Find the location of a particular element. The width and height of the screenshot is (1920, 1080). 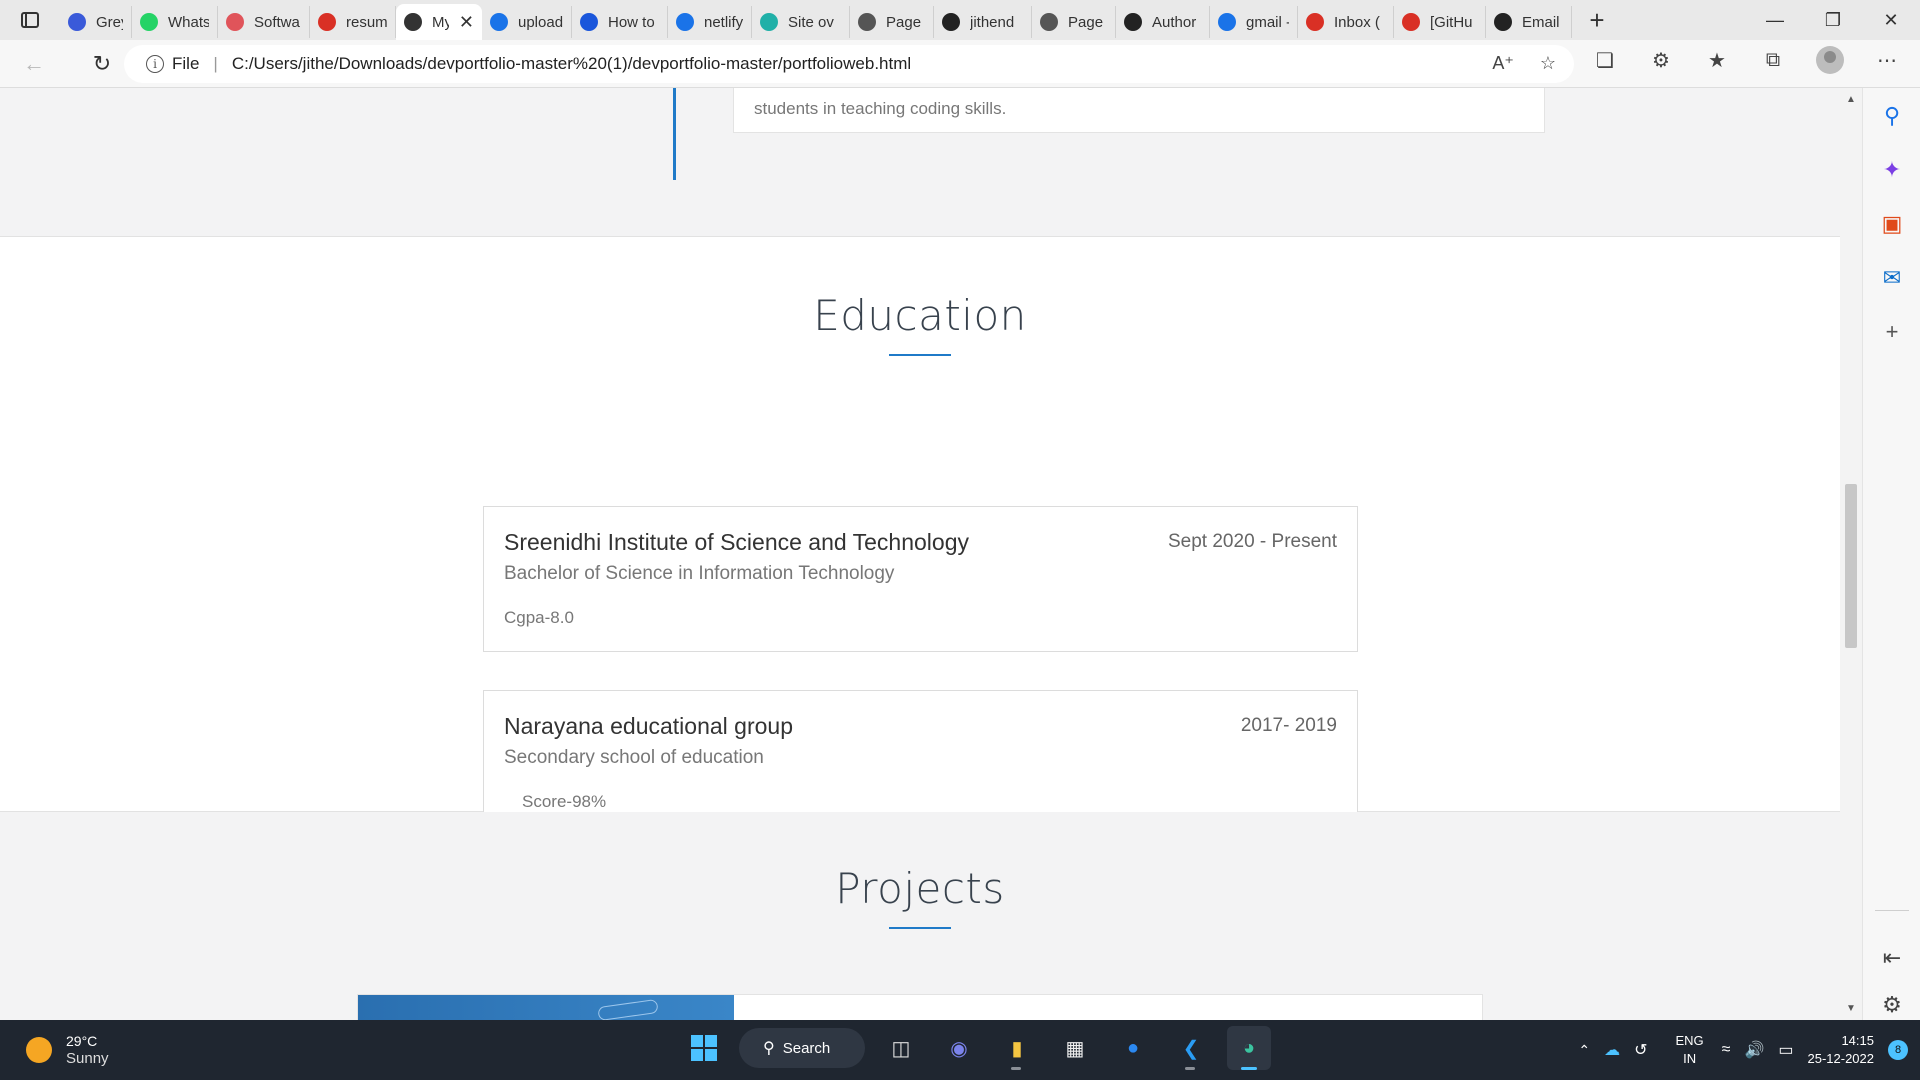

taskbar-search-label: Search is located at coordinates (806, 1048).